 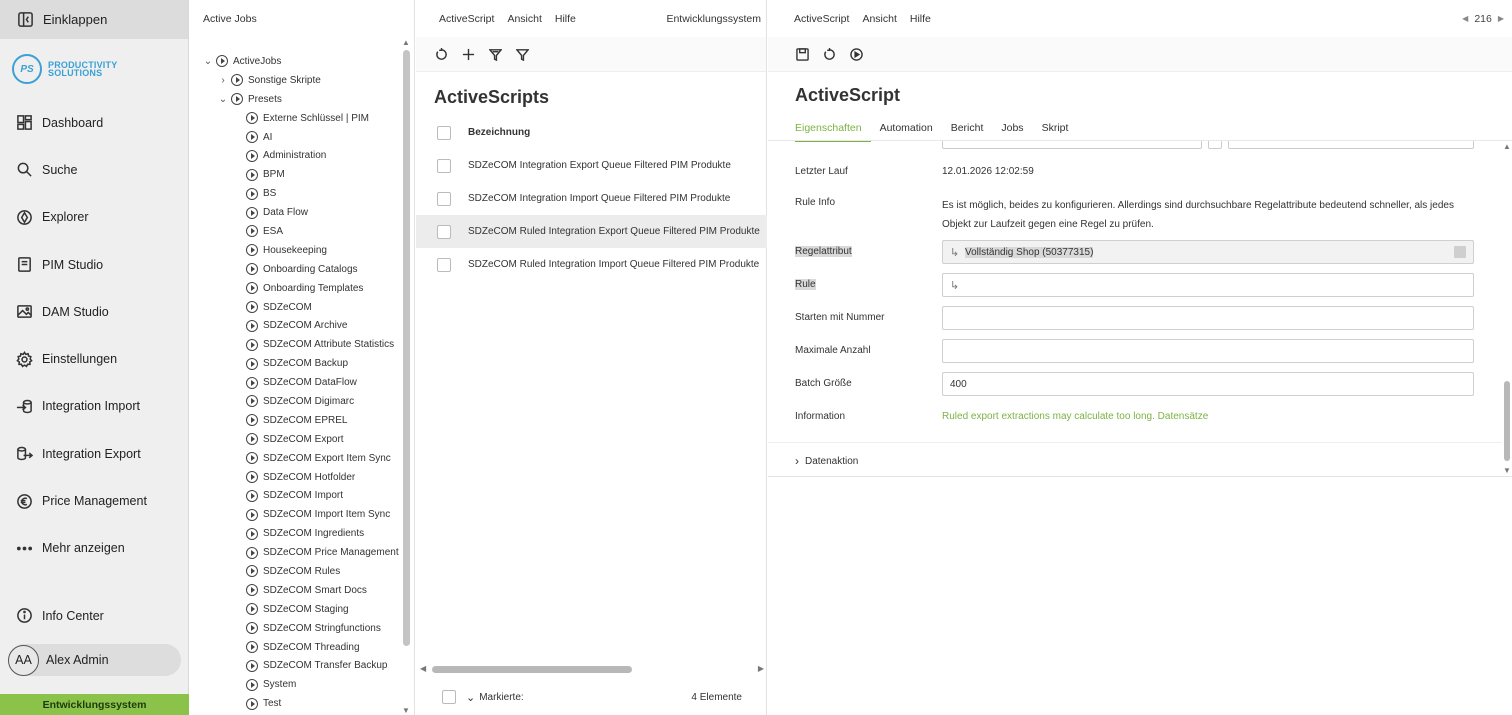 I want to click on tree-node: Housekeeping, so click(x=295, y=250).